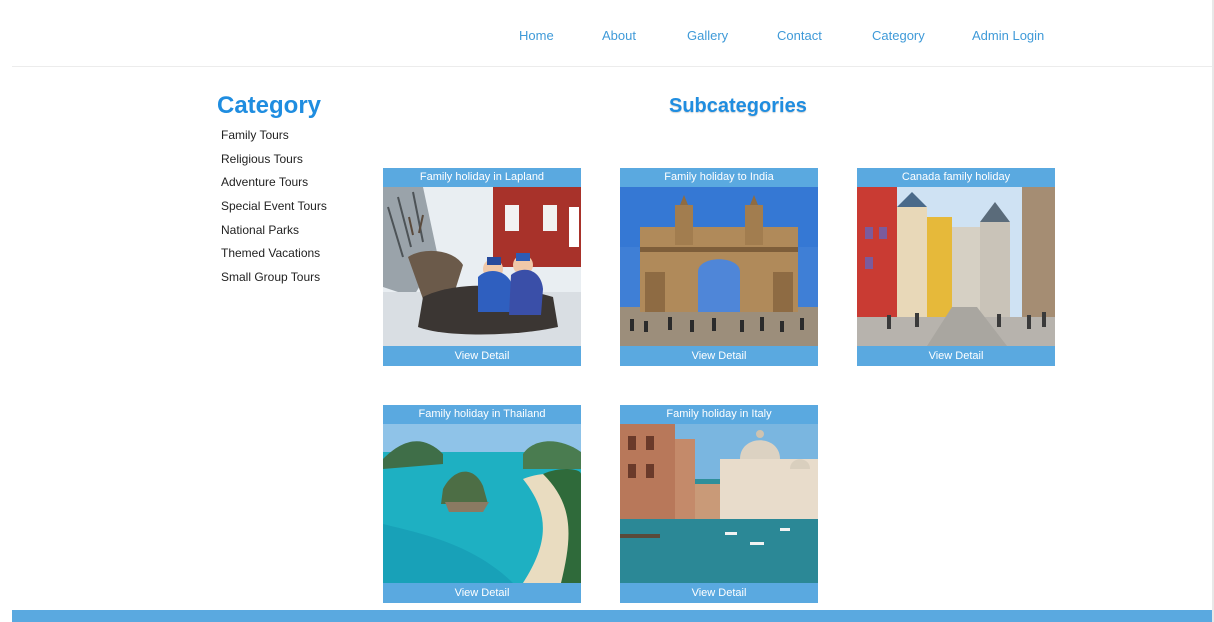  I want to click on subcategory-card: Family holiday in Lapland View Detail, so click(482, 267).